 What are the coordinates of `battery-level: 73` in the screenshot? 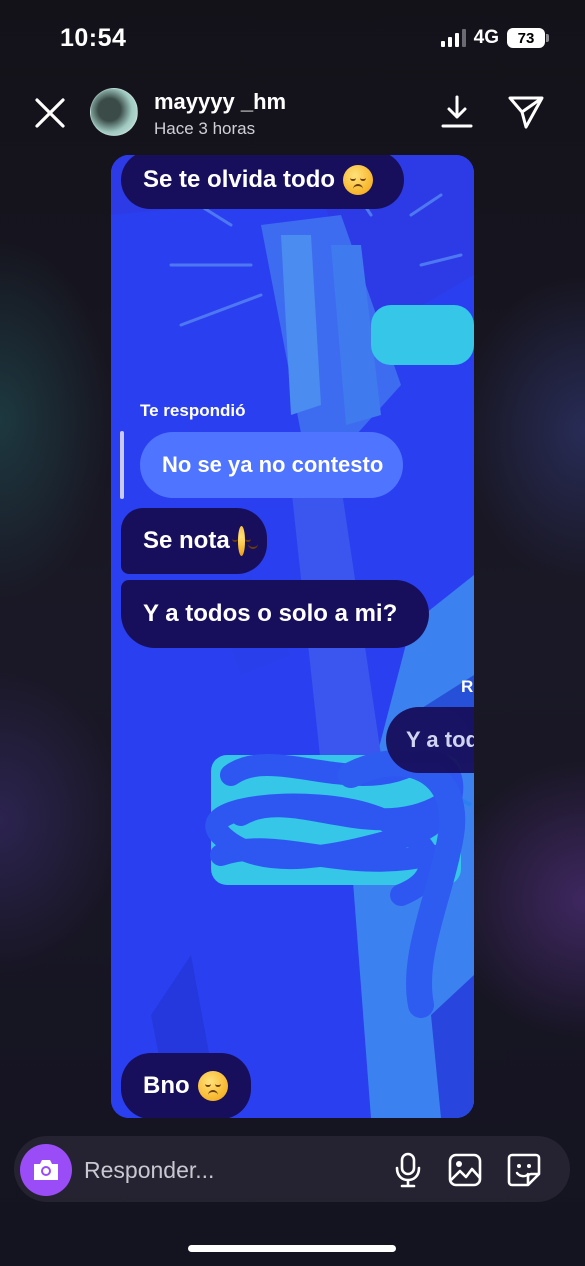 It's located at (526, 38).